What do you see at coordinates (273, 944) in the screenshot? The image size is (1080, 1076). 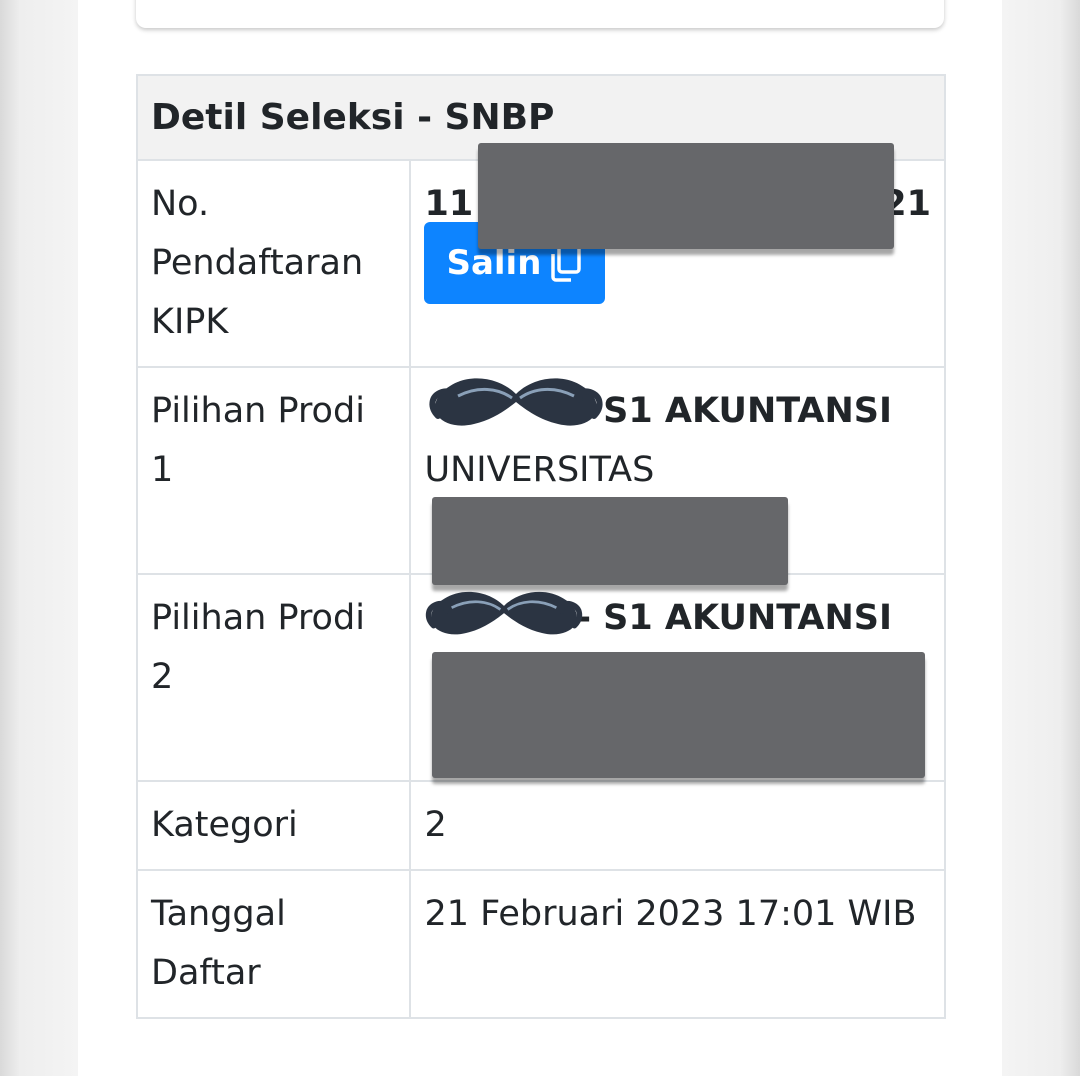 I see `row-label: Tanggal Daftar` at bounding box center [273, 944].